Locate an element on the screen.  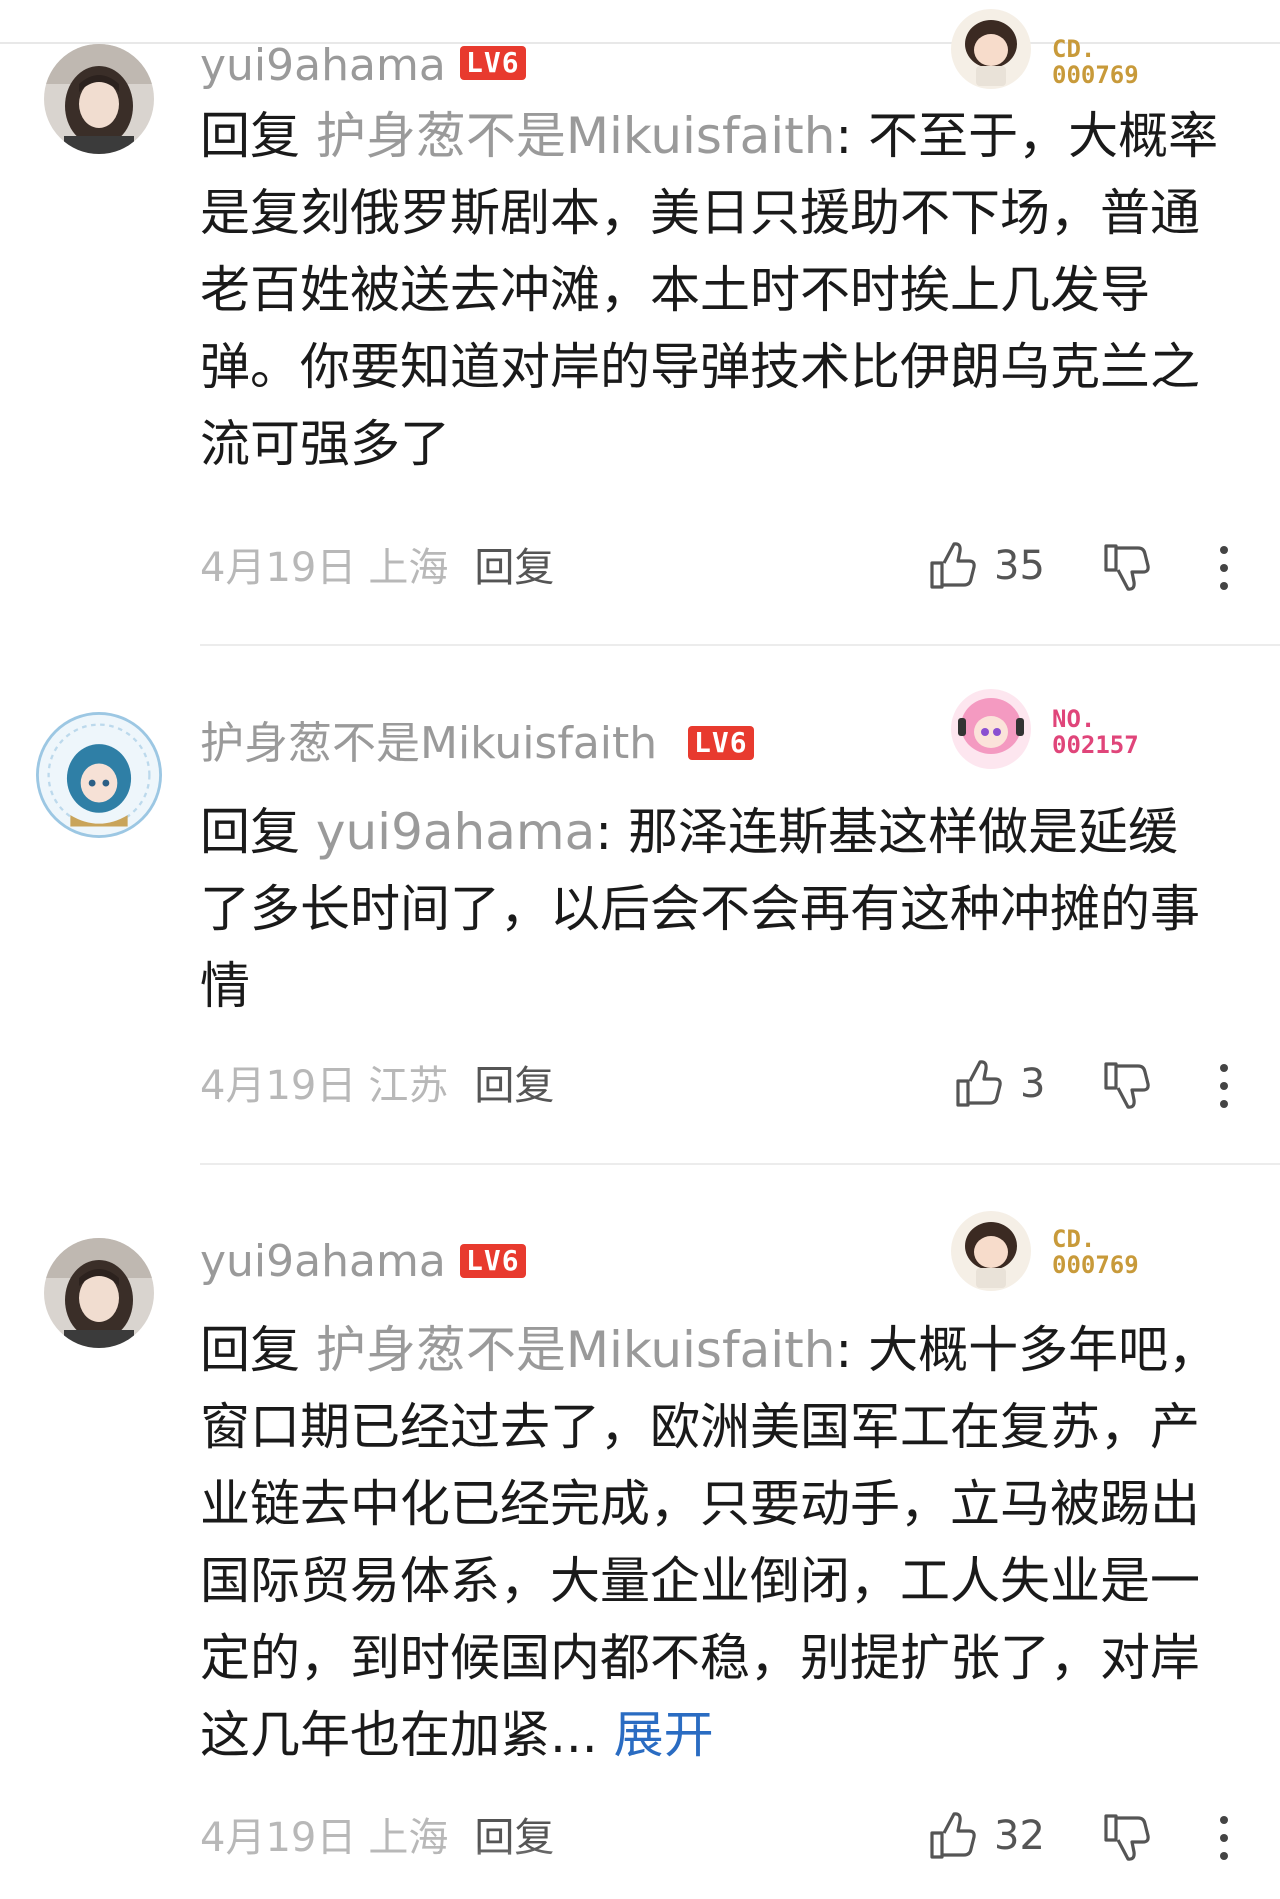
bottom-fade-overlay is located at coordinates (610, 1872).